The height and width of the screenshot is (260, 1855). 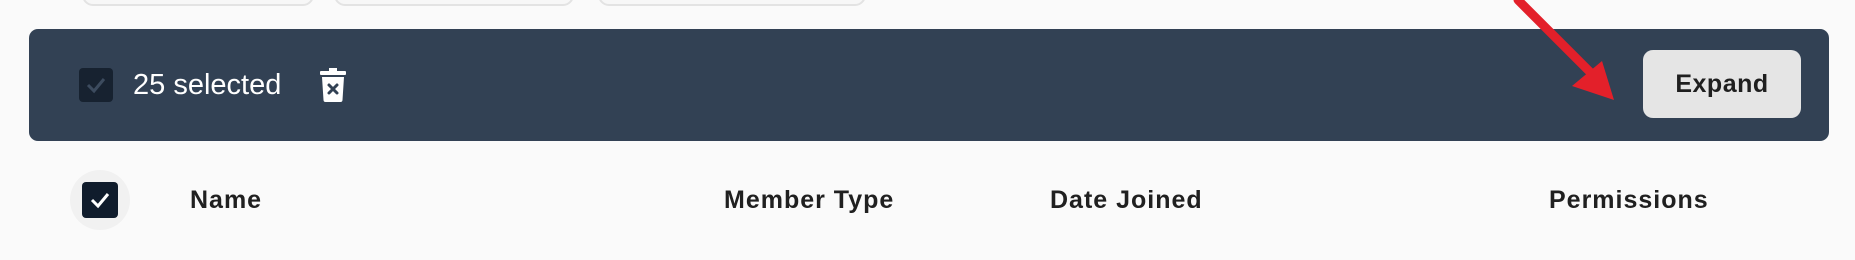 I want to click on delete-button, so click(x=333, y=85).